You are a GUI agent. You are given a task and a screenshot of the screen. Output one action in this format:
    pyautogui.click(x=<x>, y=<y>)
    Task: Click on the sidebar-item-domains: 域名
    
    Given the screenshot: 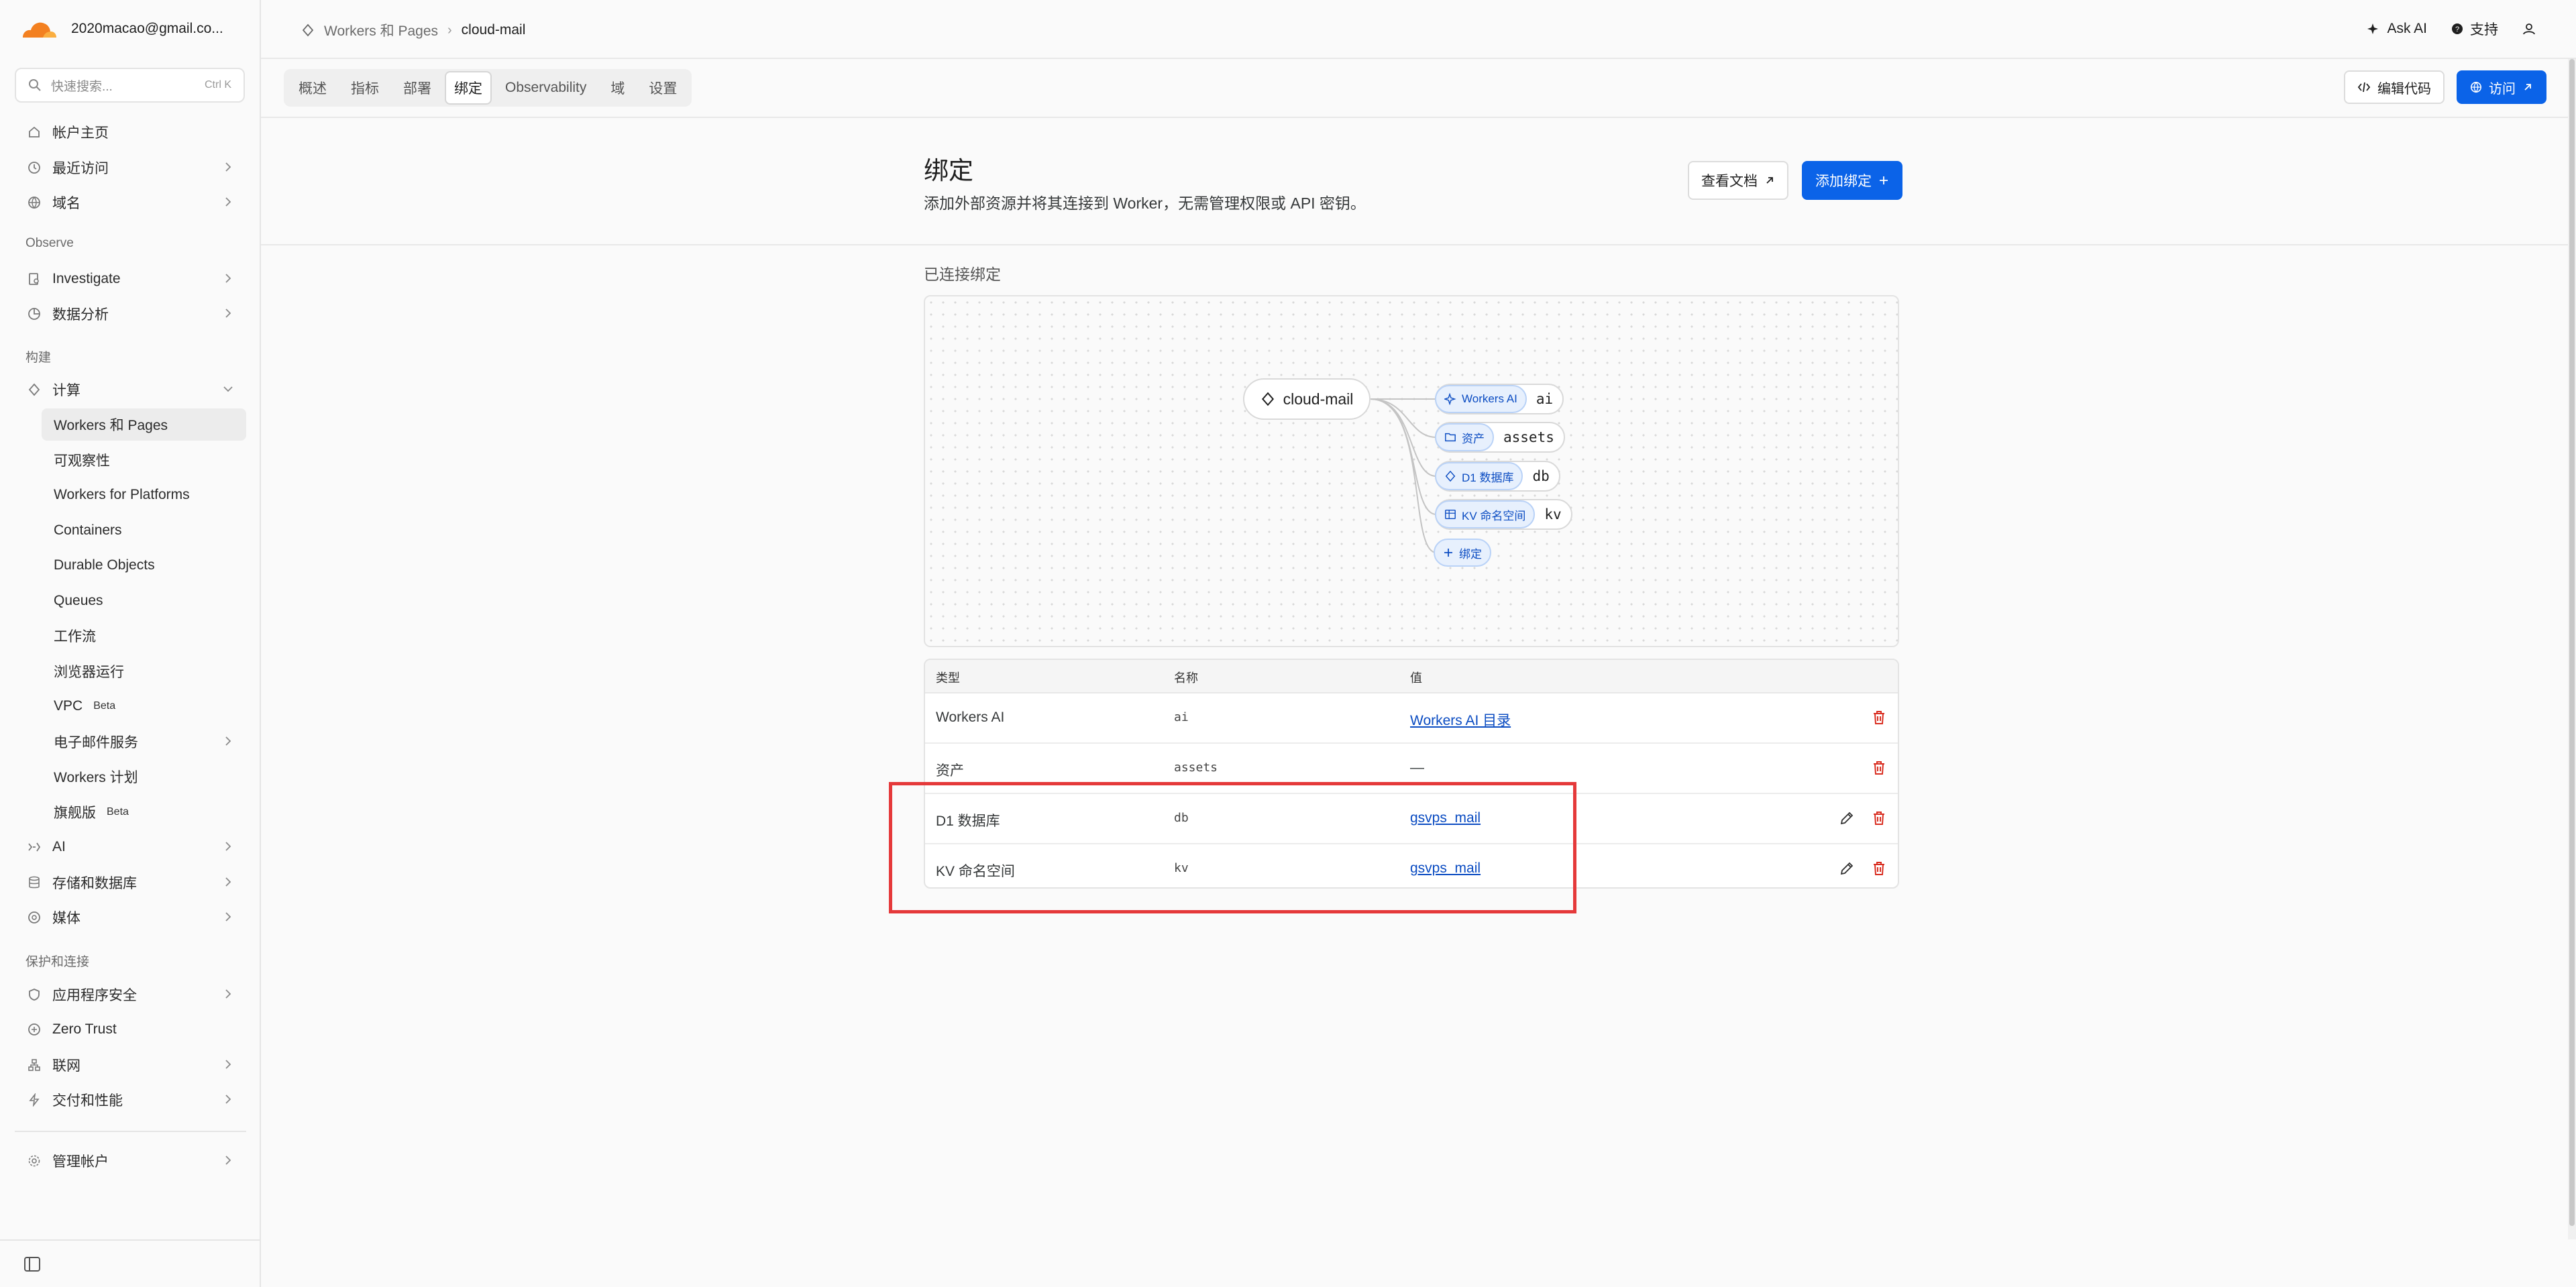 What is the action you would take?
    pyautogui.click(x=130, y=202)
    